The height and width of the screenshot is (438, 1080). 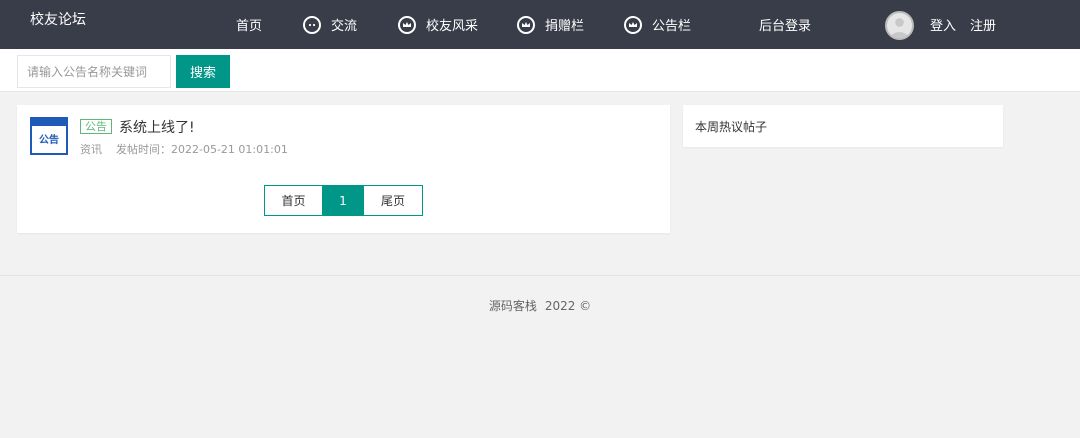 I want to click on nav-notice: 公告栏, so click(x=657, y=24).